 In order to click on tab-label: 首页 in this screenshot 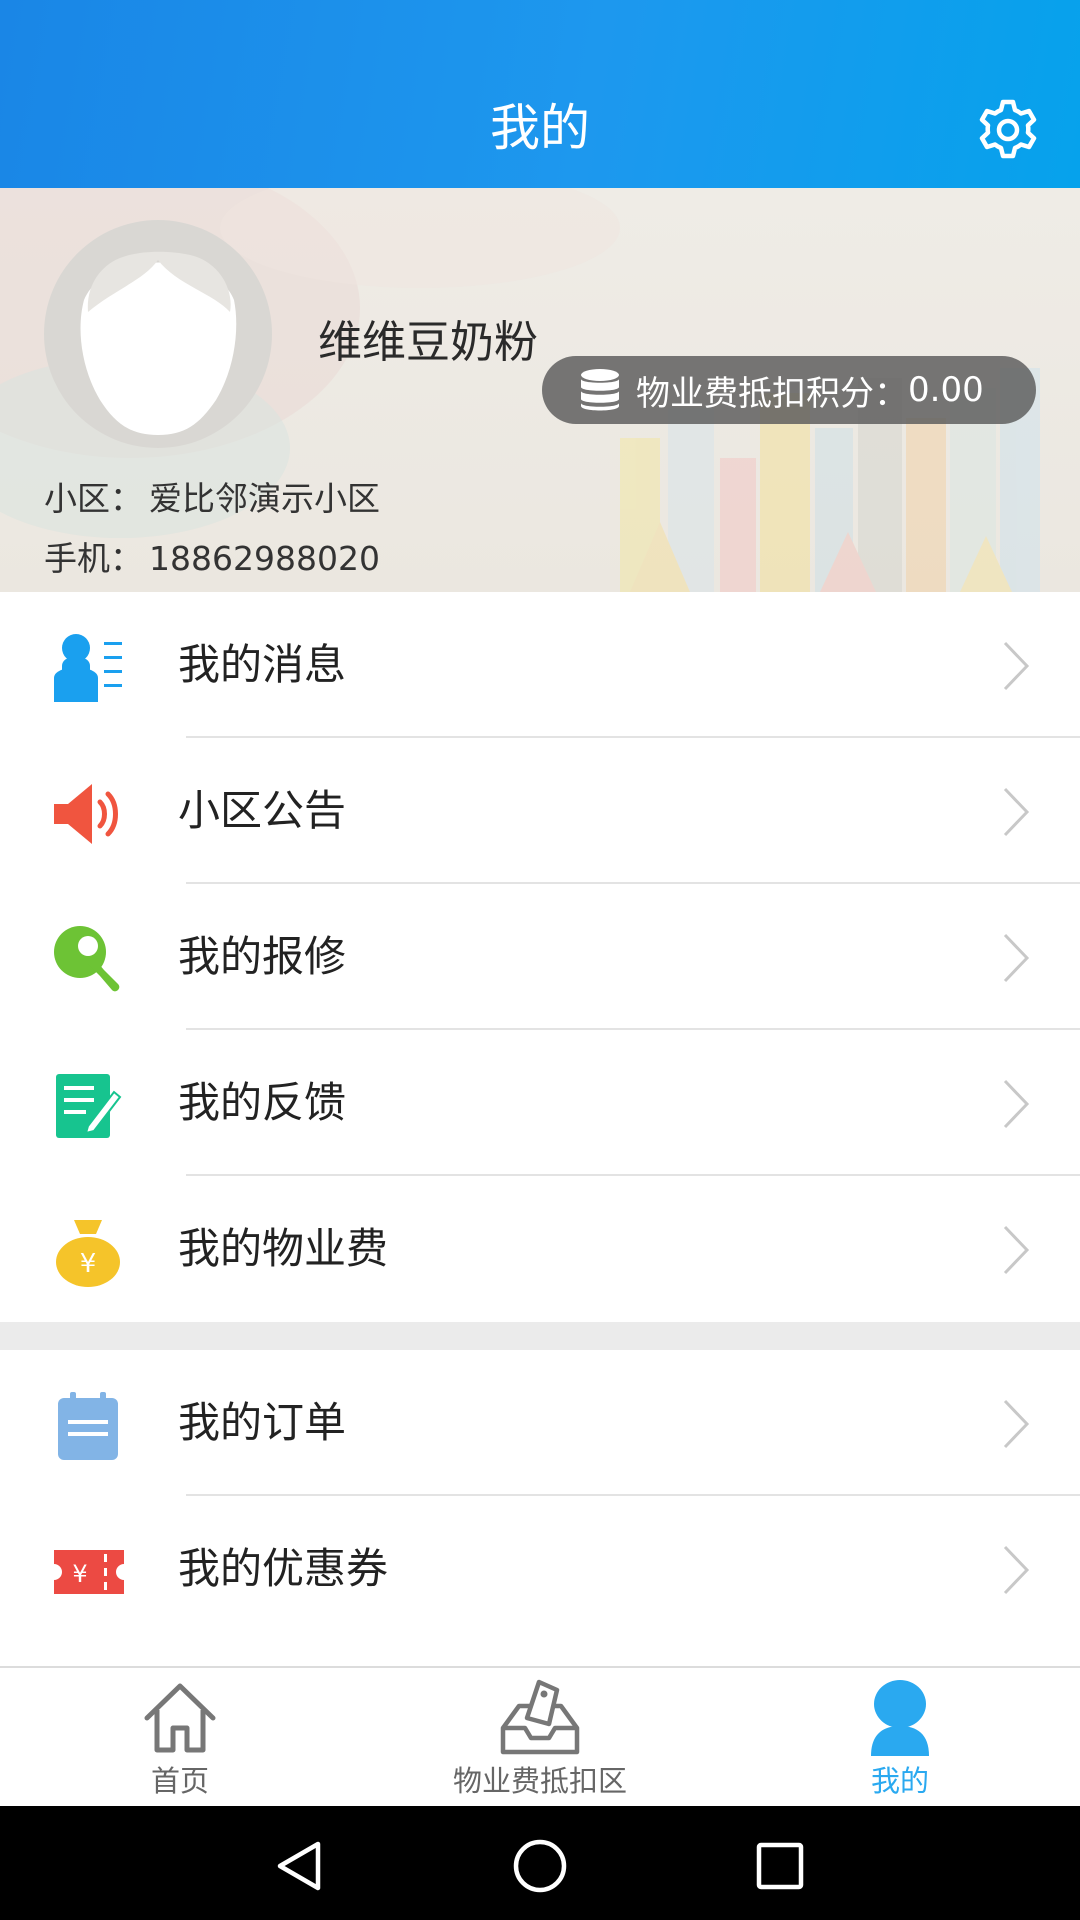, I will do `click(179, 1781)`.